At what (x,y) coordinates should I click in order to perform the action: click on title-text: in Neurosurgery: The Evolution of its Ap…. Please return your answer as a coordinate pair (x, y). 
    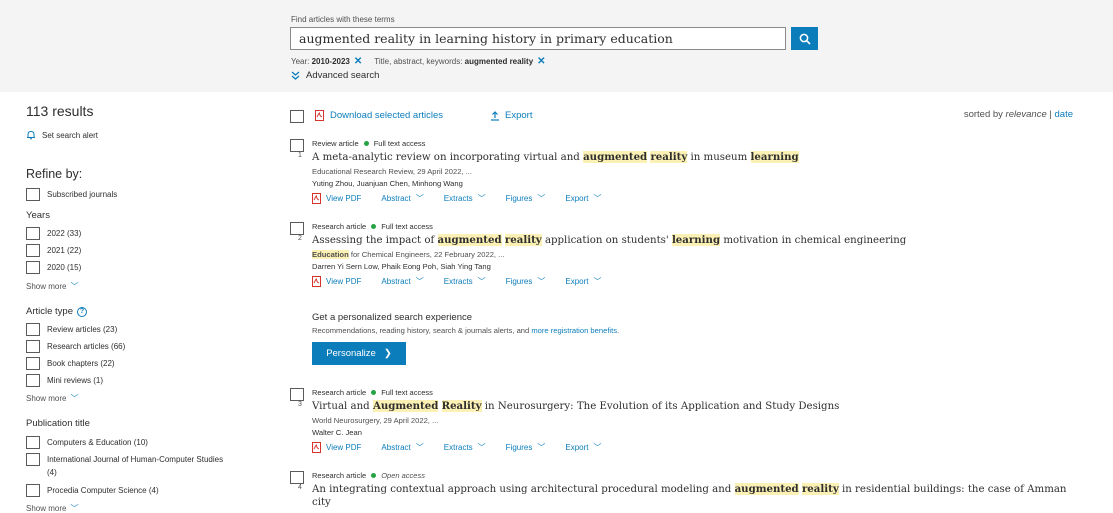
    Looking at the image, I should click on (660, 406).